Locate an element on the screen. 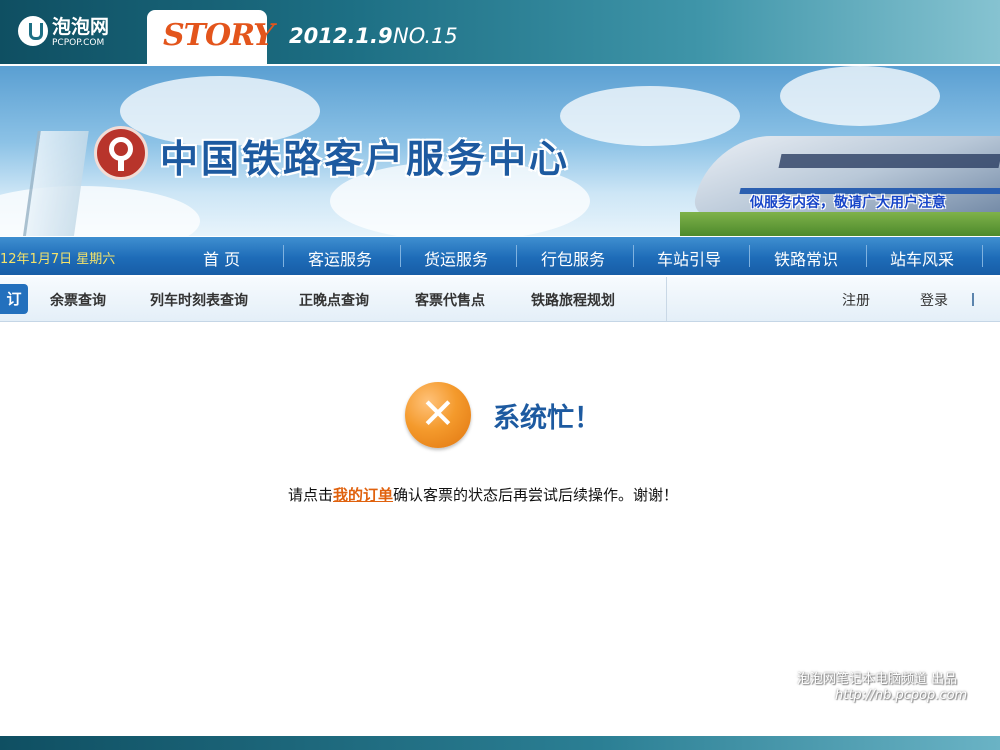 The image size is (1000, 750). subnav-trip-planner: 铁路旅程规划 is located at coordinates (573, 300).